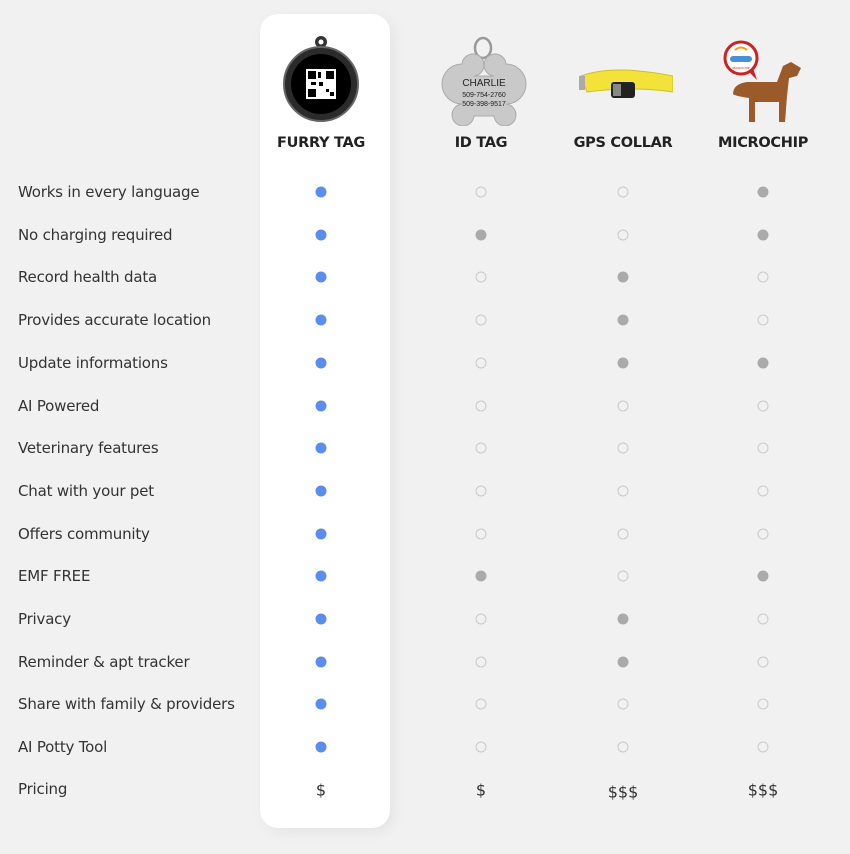 This screenshot has height=854, width=850. I want to click on feature-label: EMF FREE, so click(54, 576).